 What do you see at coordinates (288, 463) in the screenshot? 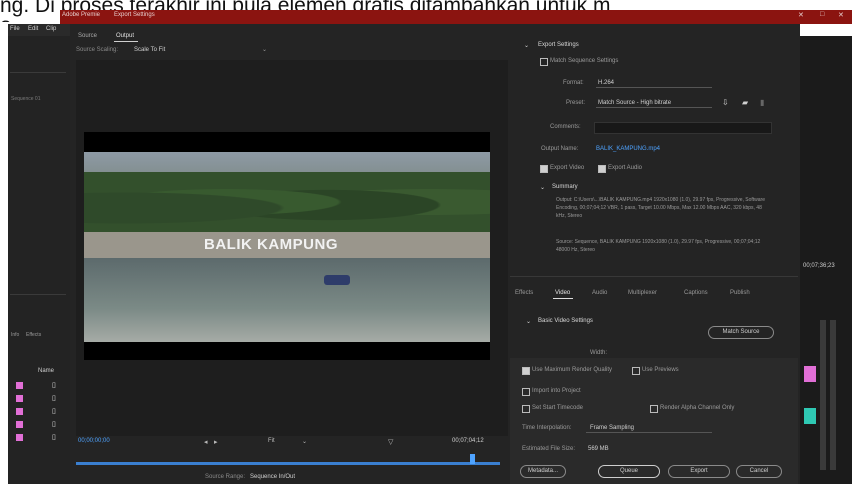
I see `timeline-scrub-bar` at bounding box center [288, 463].